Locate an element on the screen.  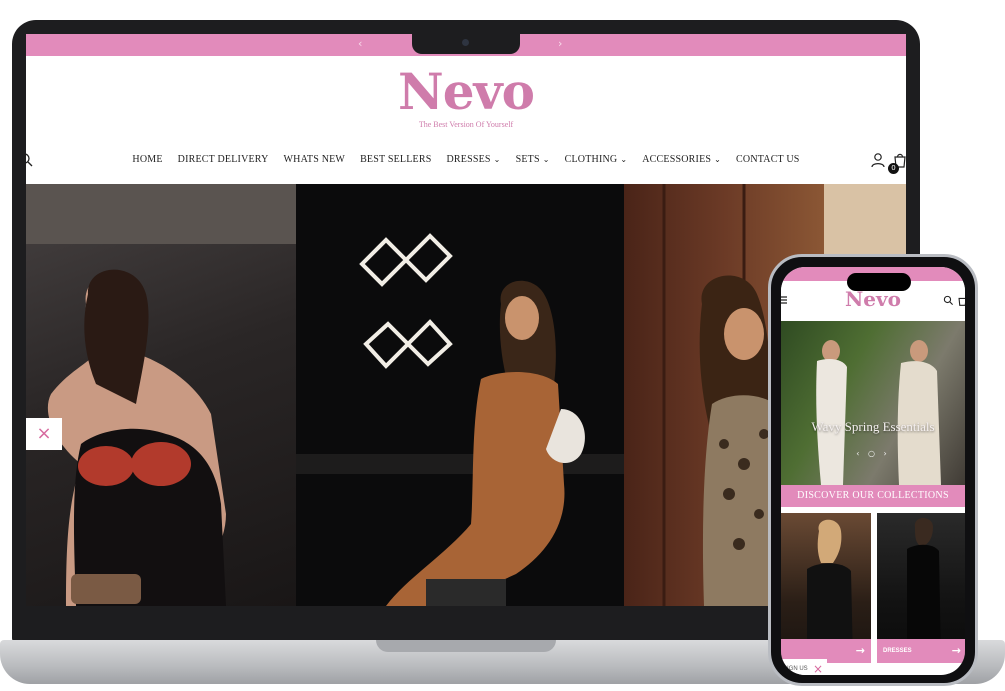
slider-controls: ‹ ○ › is located at coordinates (873, 453).